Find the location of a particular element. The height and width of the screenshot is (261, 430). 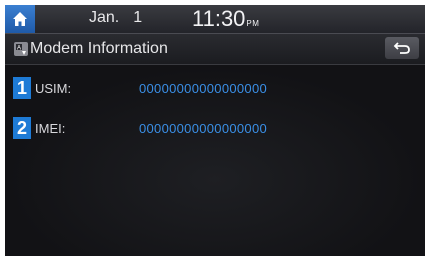

clock-ampm: PM is located at coordinates (253, 23).